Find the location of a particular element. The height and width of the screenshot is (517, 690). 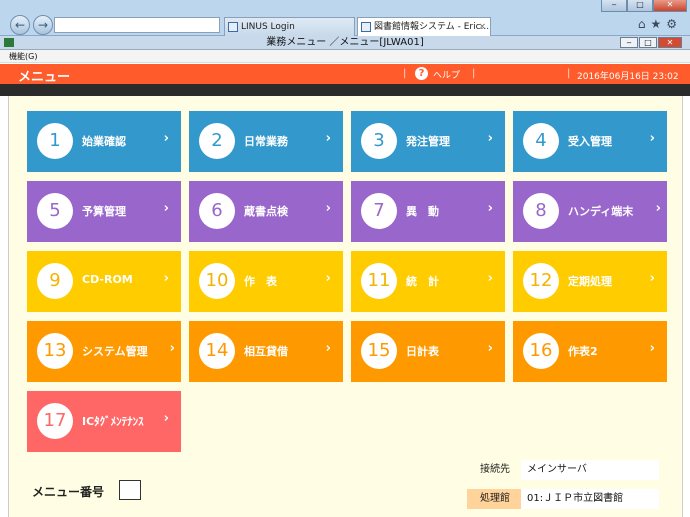

star-icon: ★ is located at coordinates (658, 24).